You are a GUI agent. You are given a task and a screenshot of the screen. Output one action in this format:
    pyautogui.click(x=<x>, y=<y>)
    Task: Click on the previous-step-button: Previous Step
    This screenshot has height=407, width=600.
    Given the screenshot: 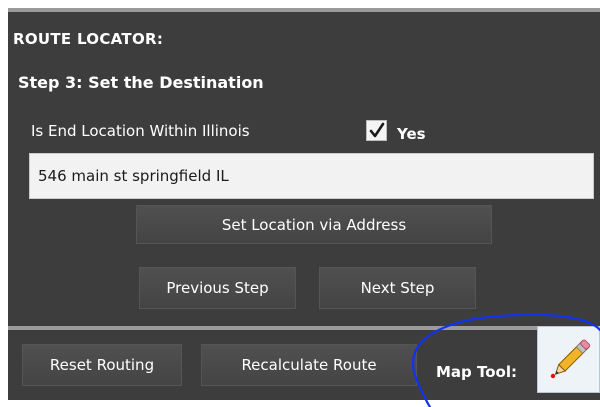 What is the action you would take?
    pyautogui.click(x=217, y=288)
    